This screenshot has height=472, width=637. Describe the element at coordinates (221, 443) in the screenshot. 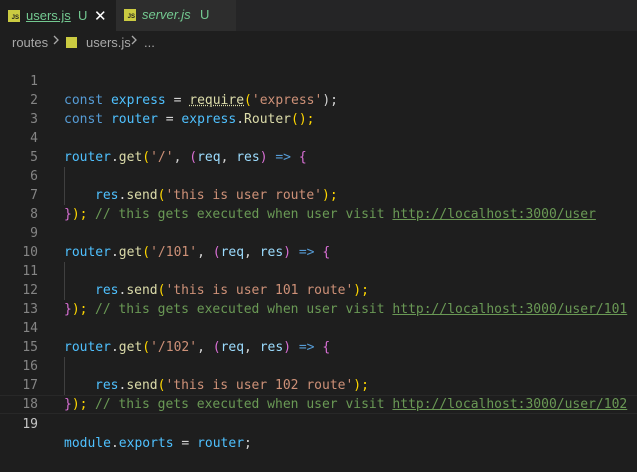

I see `token: router` at that location.